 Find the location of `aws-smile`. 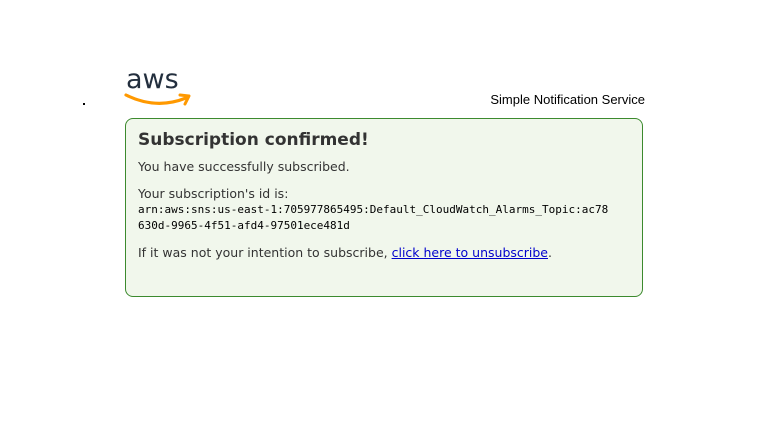

aws-smile is located at coordinates (156, 99).